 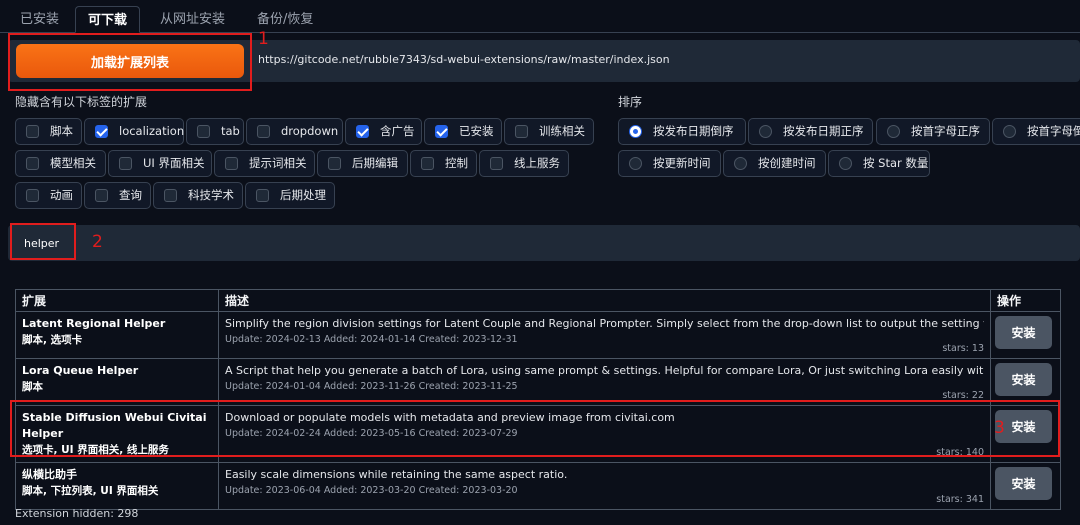 I want to click on filter-post-editing: 后期编辑, so click(x=362, y=163).